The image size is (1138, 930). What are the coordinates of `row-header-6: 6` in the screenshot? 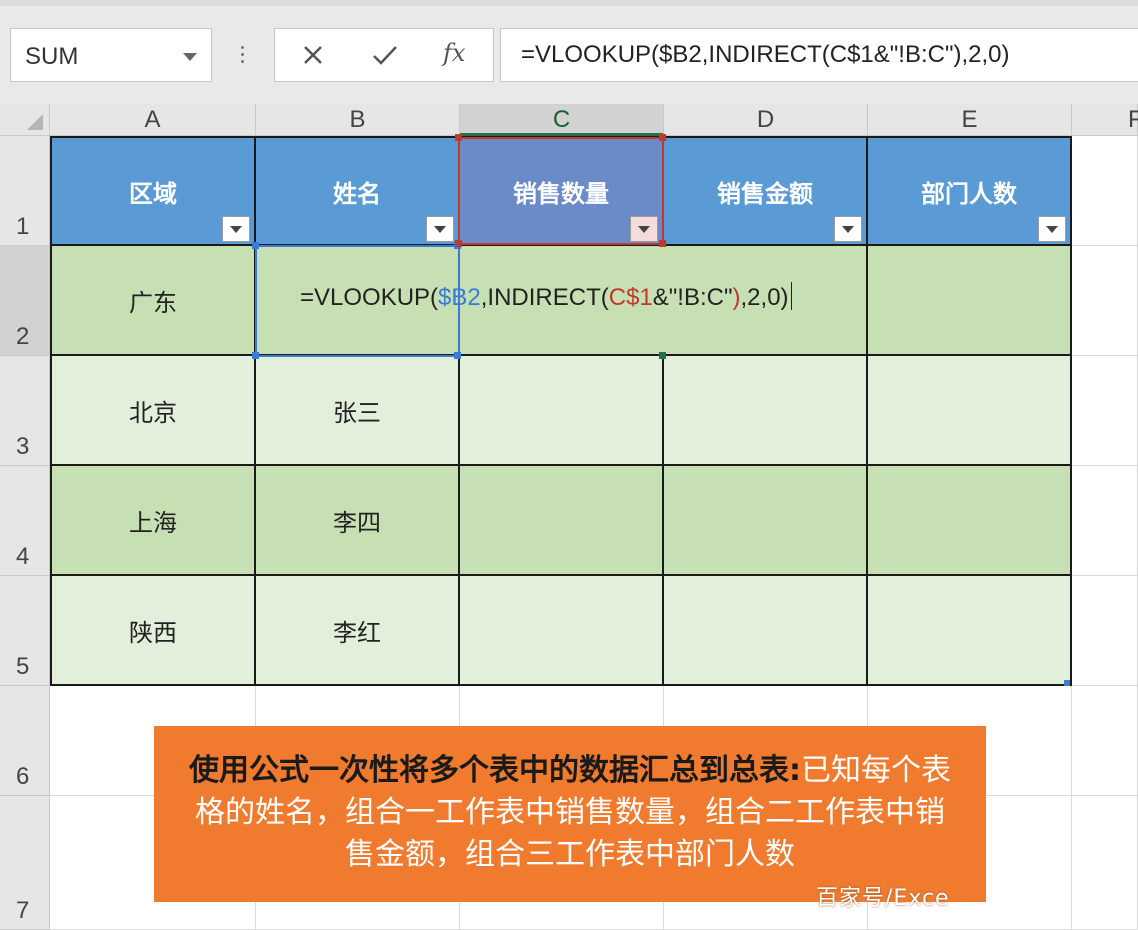 It's located at (25, 741).